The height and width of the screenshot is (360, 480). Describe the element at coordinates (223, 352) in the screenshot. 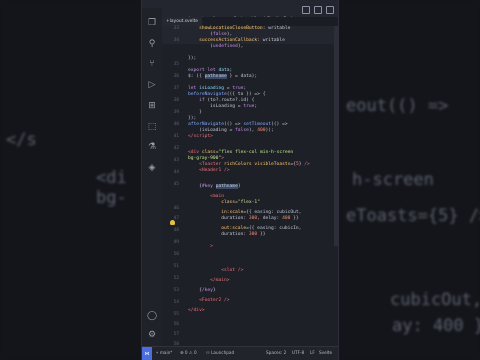

I see `server-label: Launchpad` at that location.